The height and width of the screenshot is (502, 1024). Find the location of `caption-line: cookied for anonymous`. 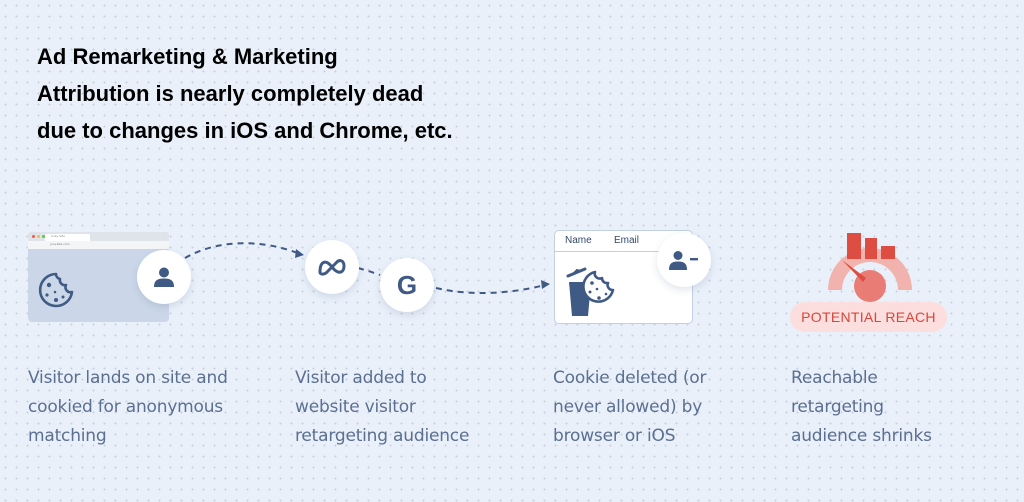

caption-line: cookied for anonymous is located at coordinates (125, 407).